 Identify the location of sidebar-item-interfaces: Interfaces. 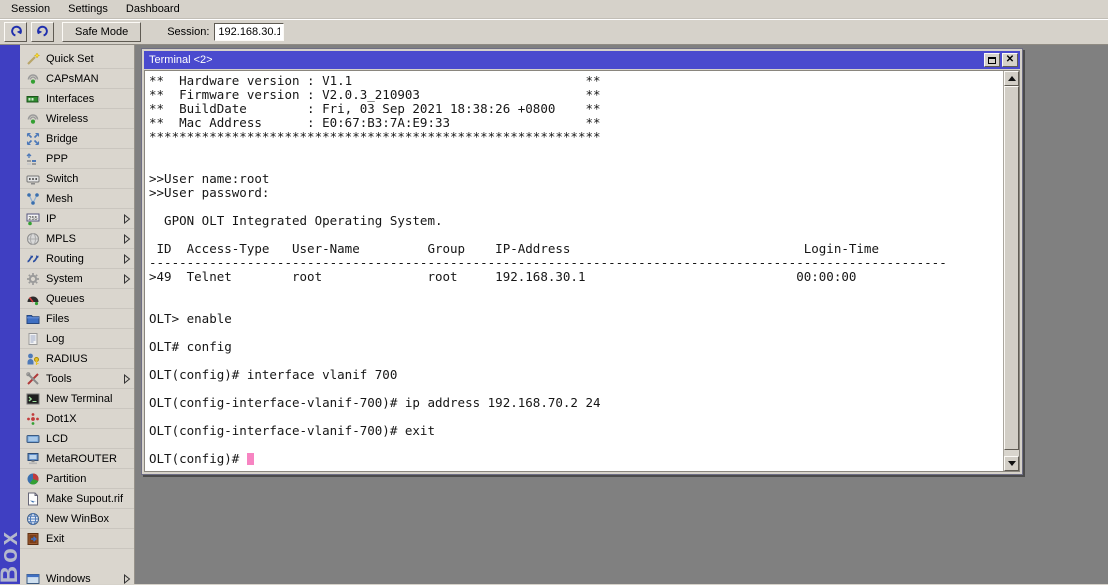
(77, 99).